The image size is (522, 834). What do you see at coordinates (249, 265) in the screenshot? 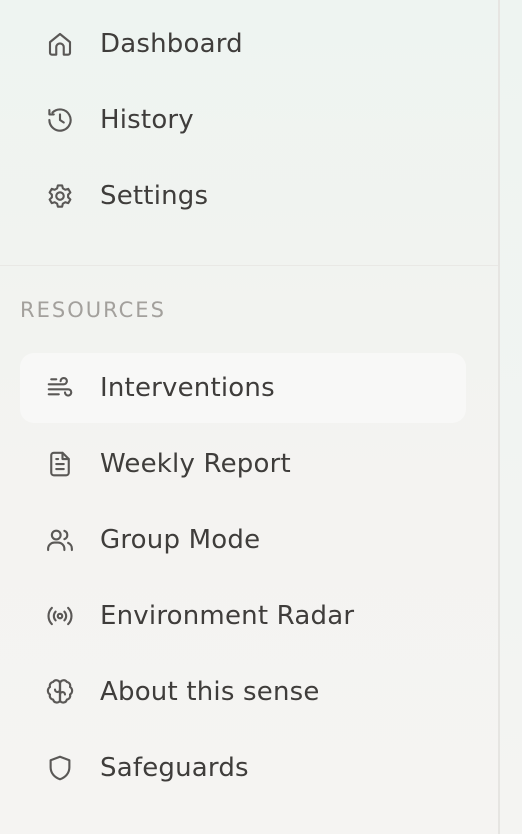
I see `section-divider` at bounding box center [249, 265].